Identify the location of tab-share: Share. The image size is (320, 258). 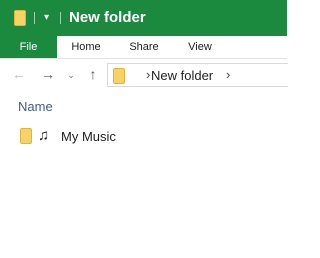
(144, 47).